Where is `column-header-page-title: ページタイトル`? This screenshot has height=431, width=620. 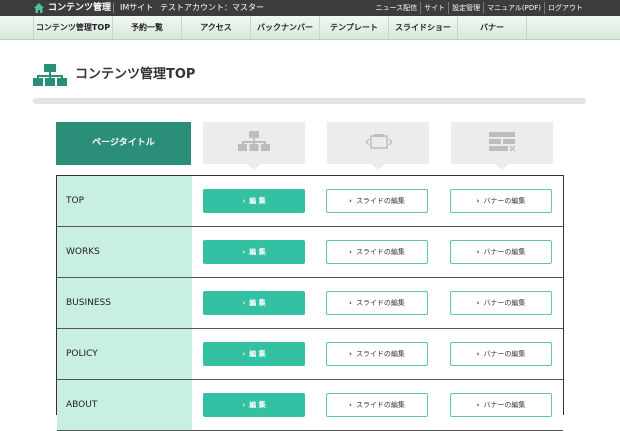
column-header-page-title: ページタイトル is located at coordinates (123, 143).